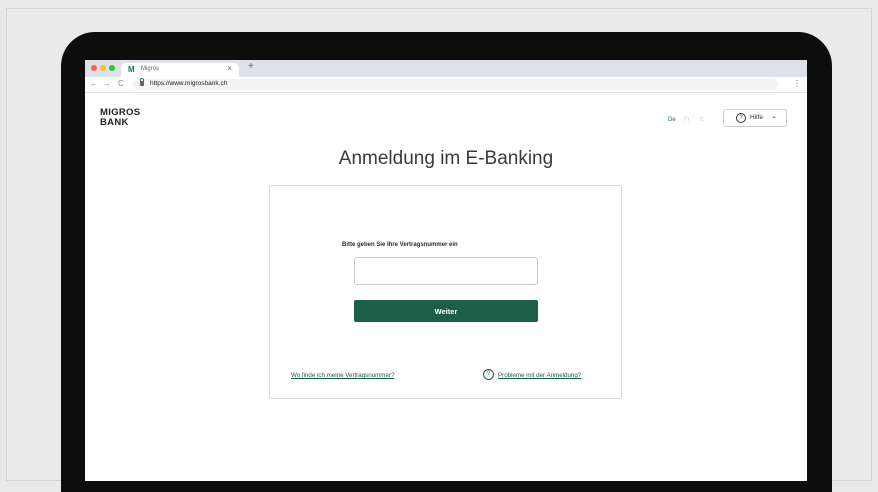  What do you see at coordinates (103, 68) in the screenshot?
I see `window-minimize-dot` at bounding box center [103, 68].